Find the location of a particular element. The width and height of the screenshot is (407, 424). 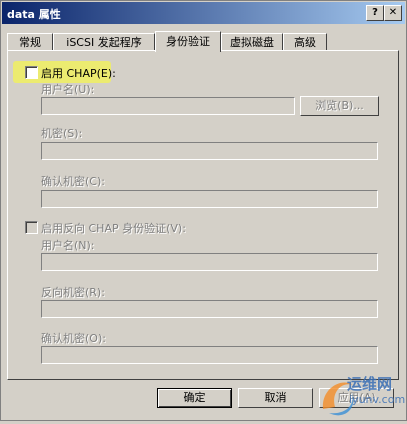

enable-reverse-chap-label: 启用反向 CHAP 身份验证(V): is located at coordinates (113, 228).